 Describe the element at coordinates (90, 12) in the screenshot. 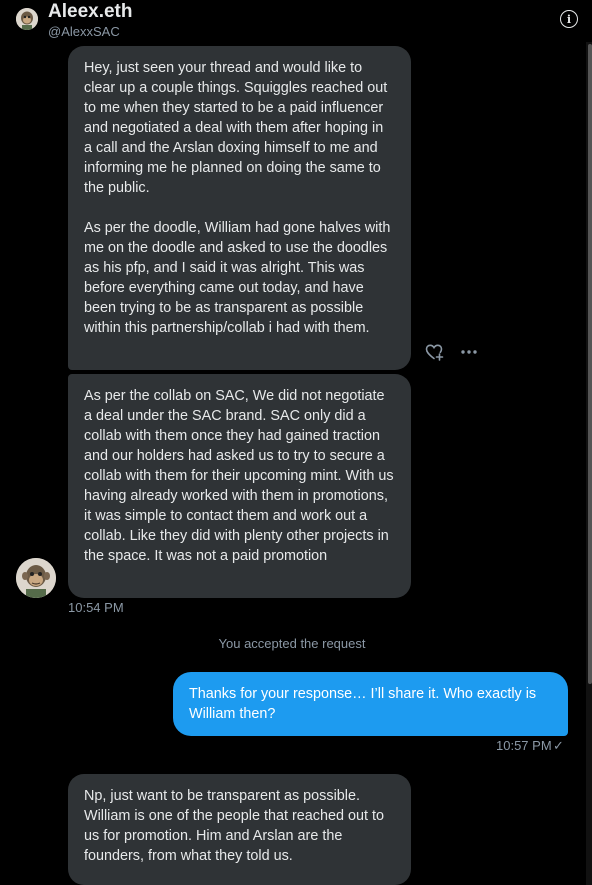

I see `conversation-name: Aleex.eth` at that location.